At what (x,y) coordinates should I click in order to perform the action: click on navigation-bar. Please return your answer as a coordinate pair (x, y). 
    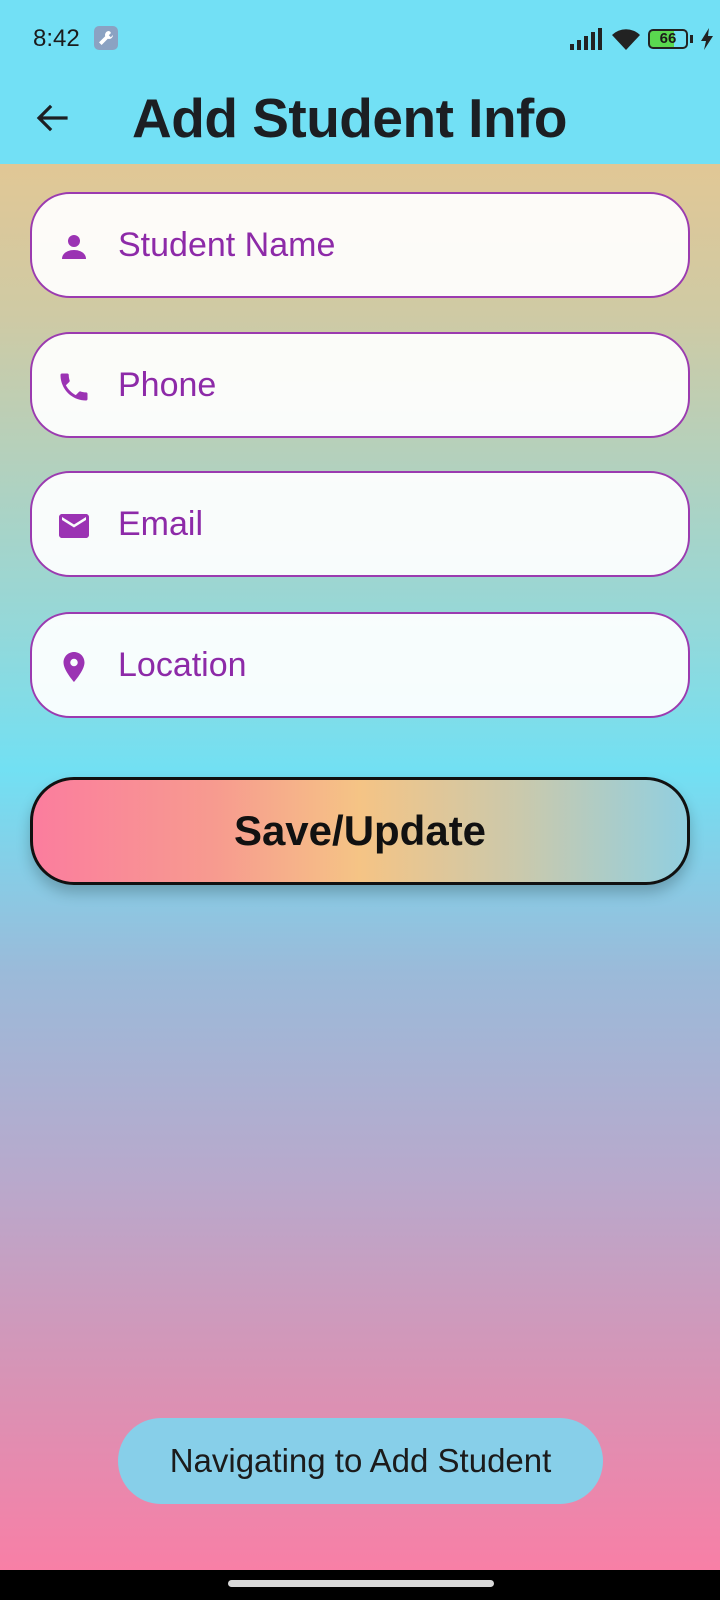
    Looking at the image, I should click on (360, 1585).